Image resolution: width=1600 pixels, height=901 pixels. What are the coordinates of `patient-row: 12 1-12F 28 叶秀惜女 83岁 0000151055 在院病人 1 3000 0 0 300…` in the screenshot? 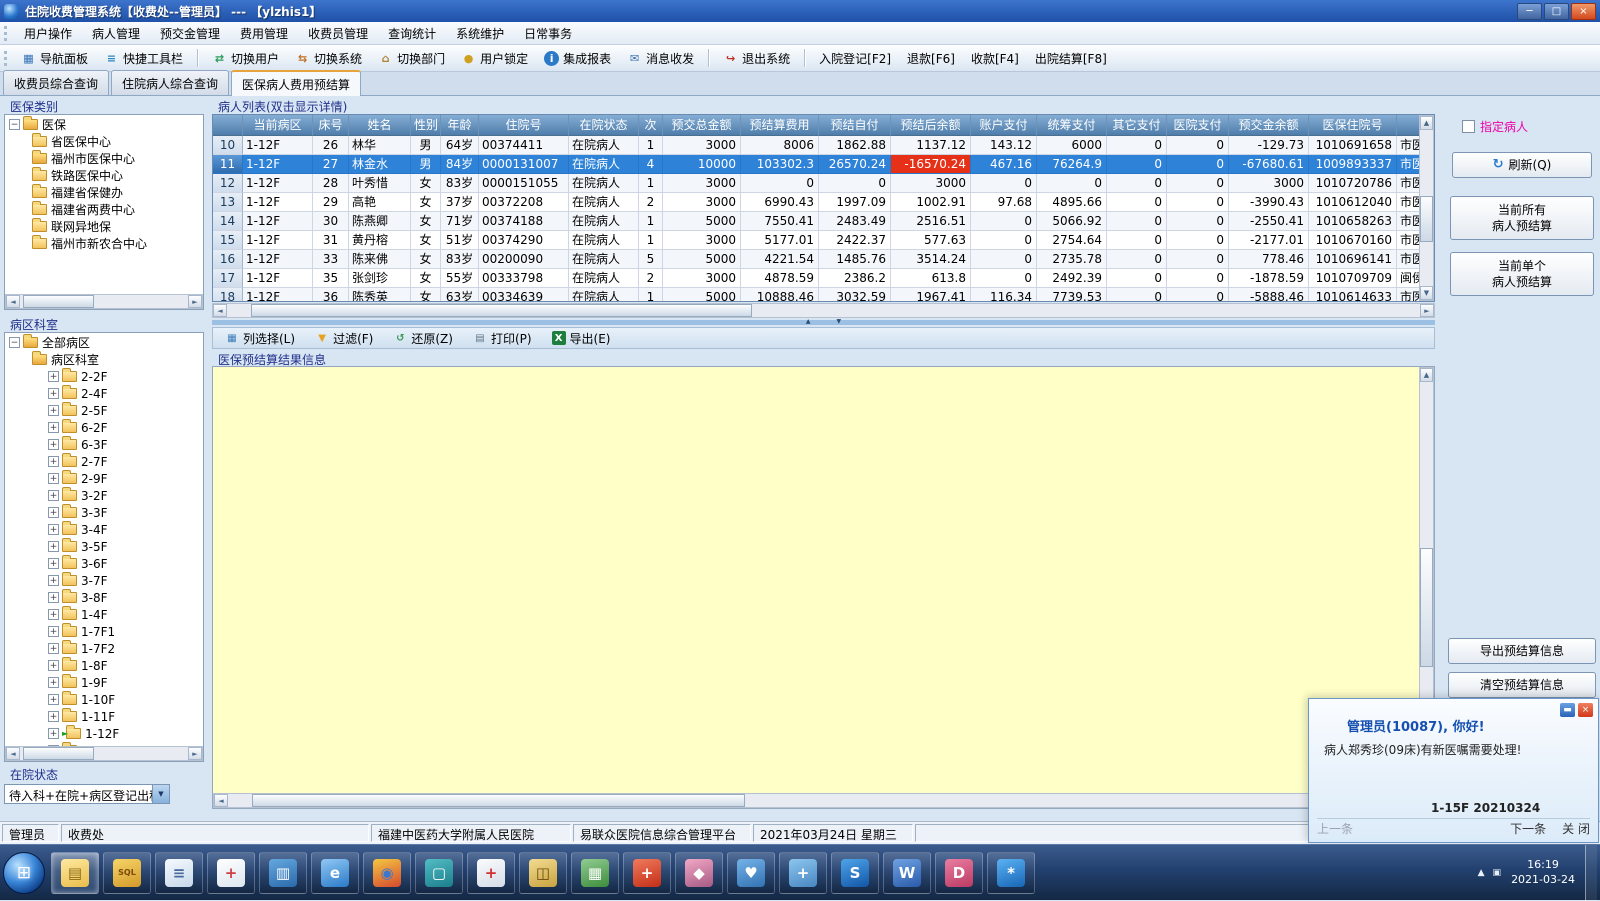 It's located at (823, 183).